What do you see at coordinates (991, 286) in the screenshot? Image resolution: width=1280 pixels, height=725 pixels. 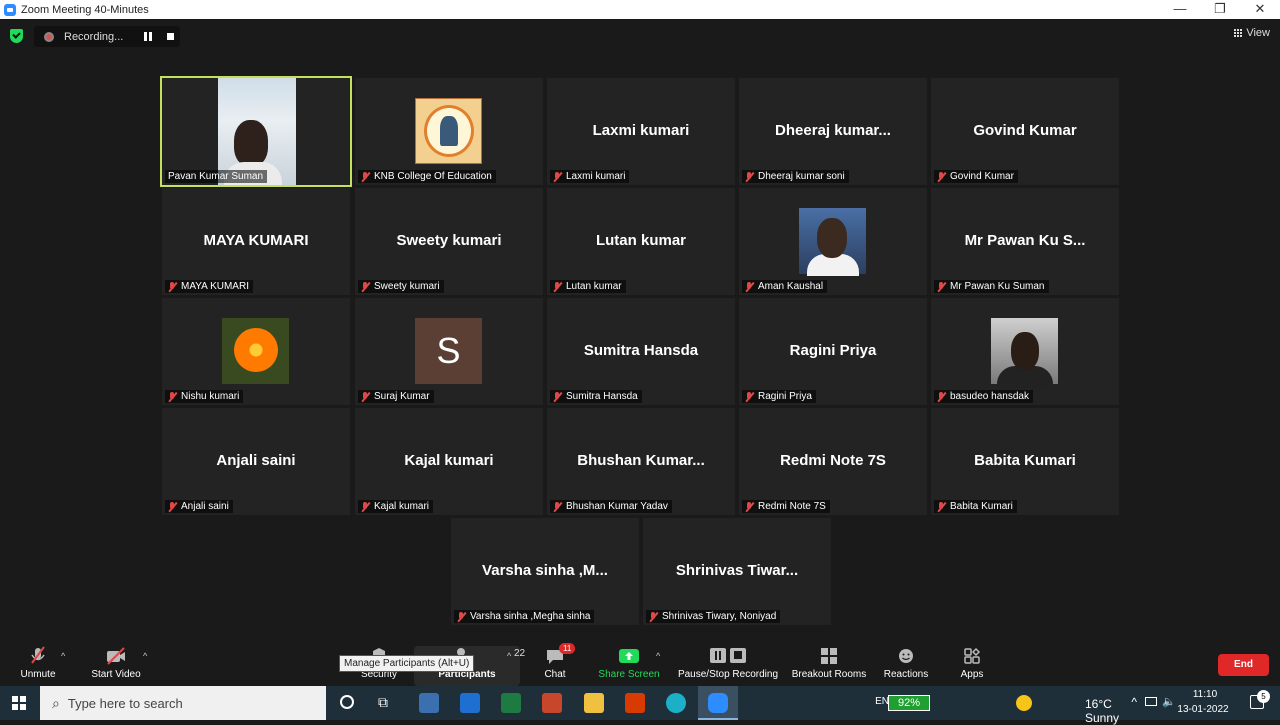 I see `participant-name-label: Mr Pawan Ku Suman` at bounding box center [991, 286].